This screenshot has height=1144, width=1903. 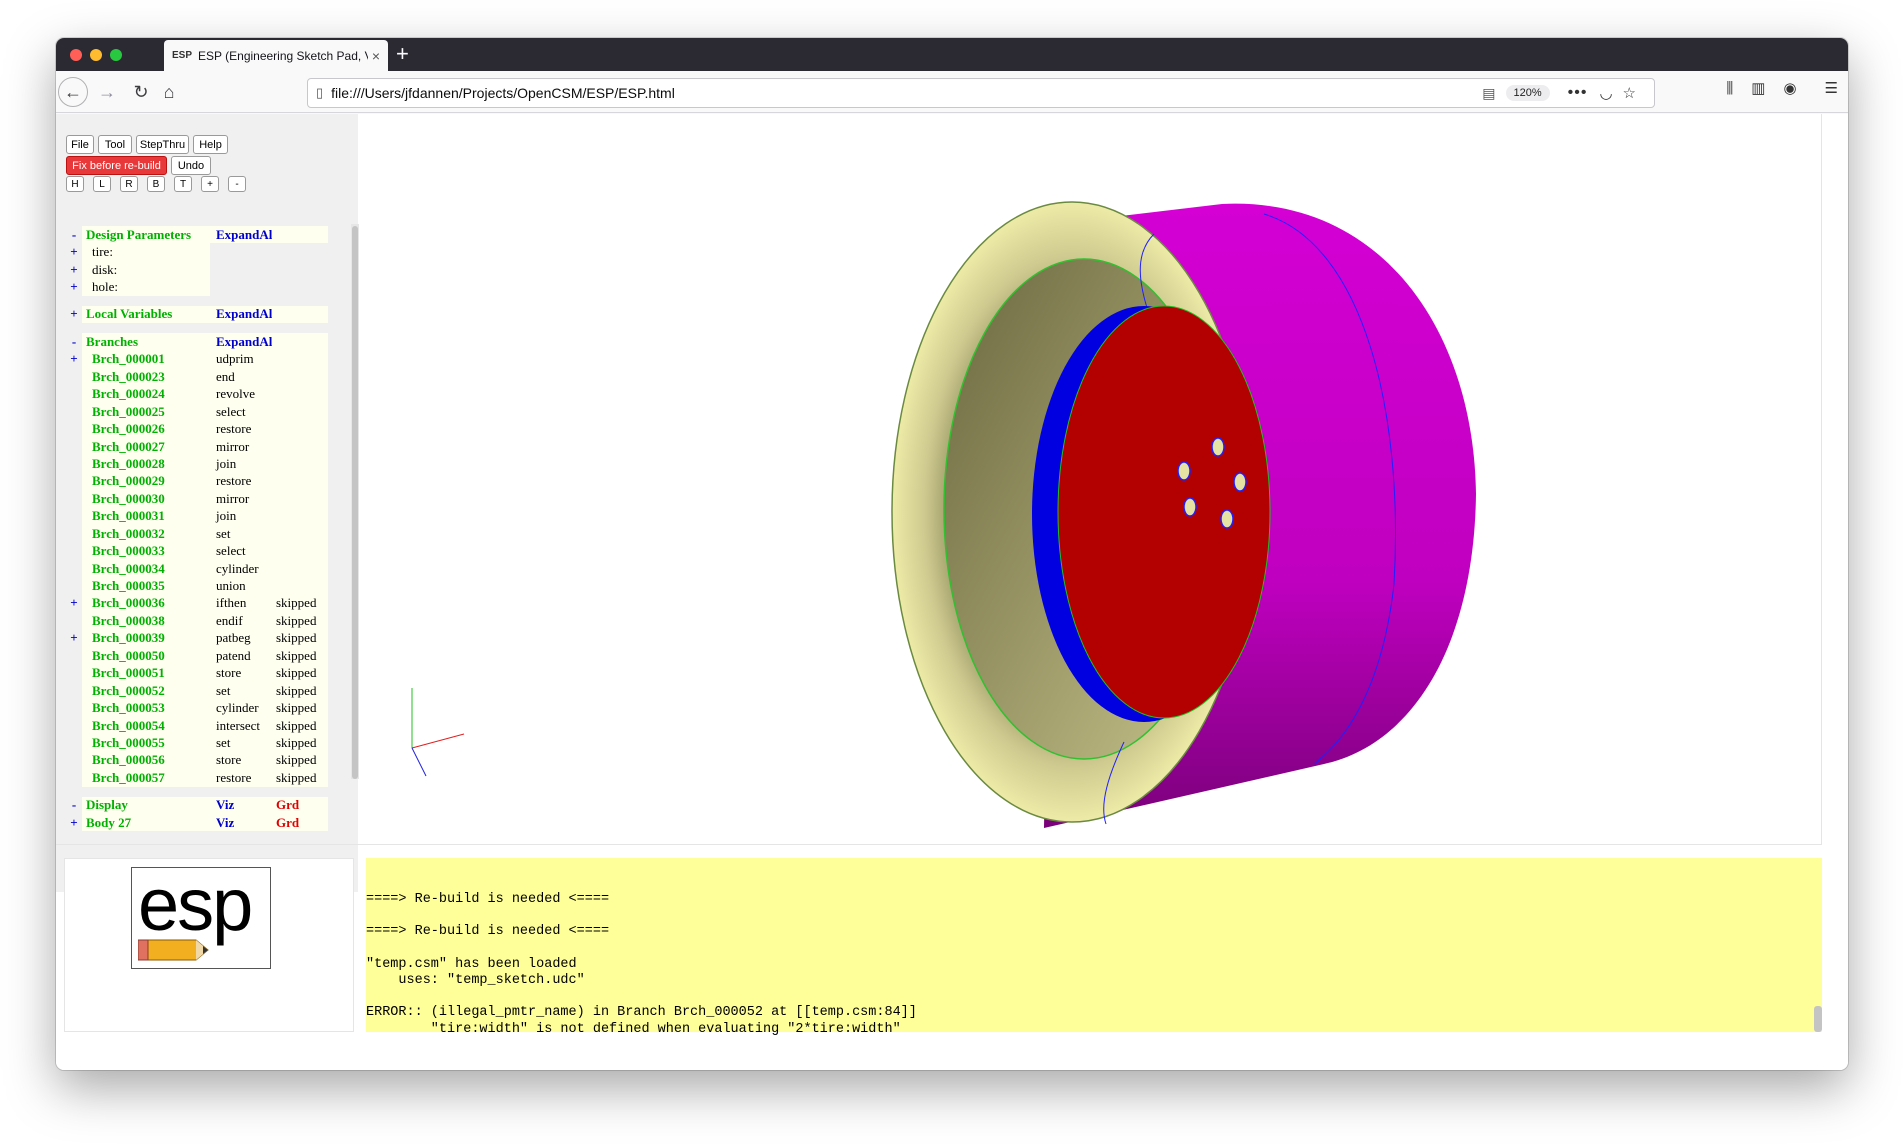 I want to click on param-row: + tire:, so click(x=203, y=252).